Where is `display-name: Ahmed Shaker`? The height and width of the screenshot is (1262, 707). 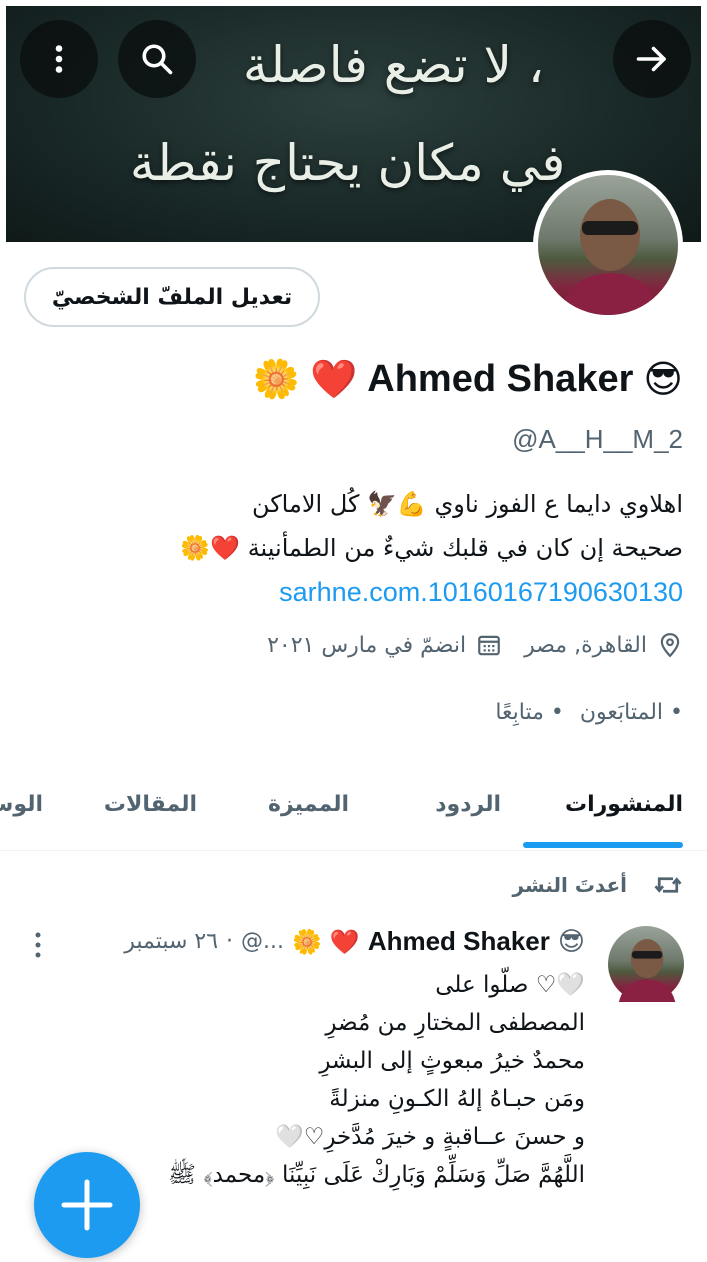
display-name: Ahmed Shaker is located at coordinates (500, 378).